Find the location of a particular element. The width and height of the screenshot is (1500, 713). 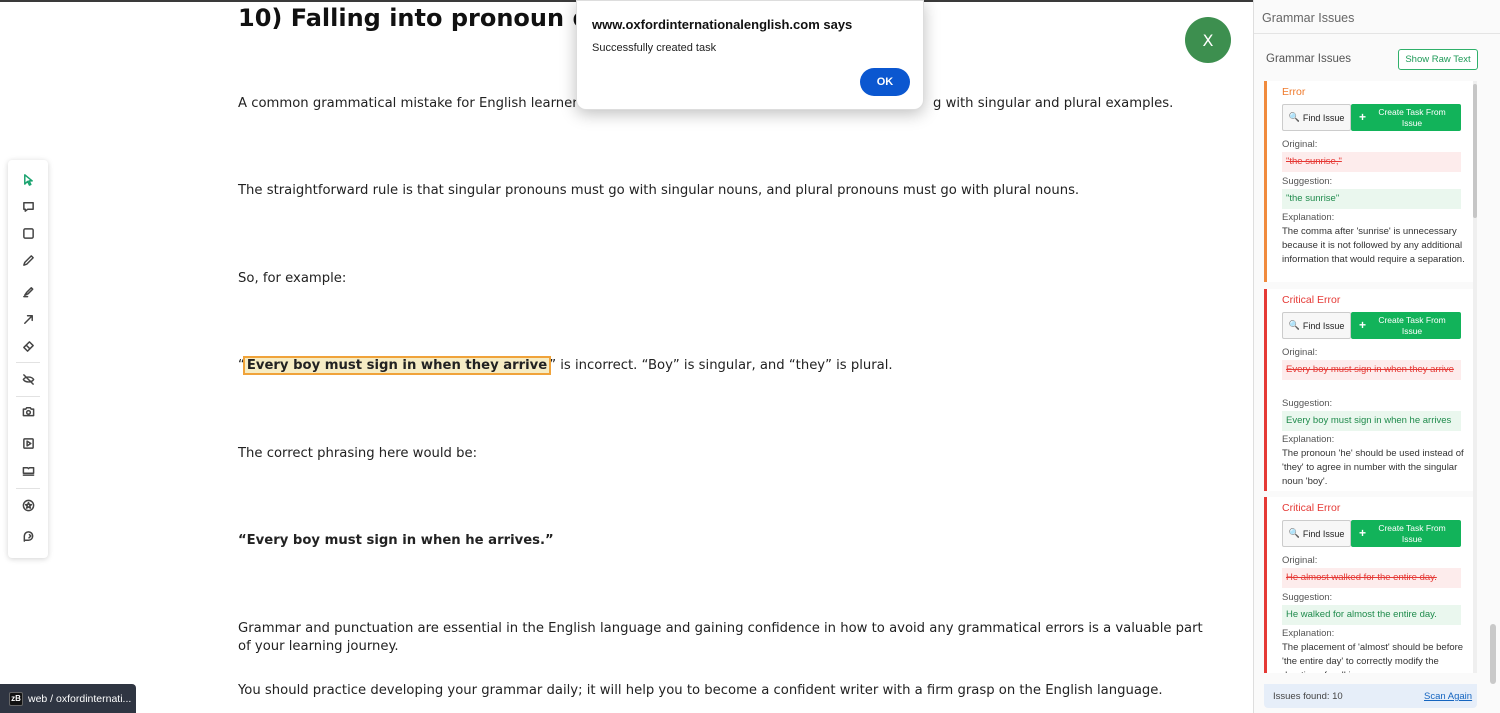

panel-footer: Issues found: 10 Scan Again is located at coordinates (1370, 696).